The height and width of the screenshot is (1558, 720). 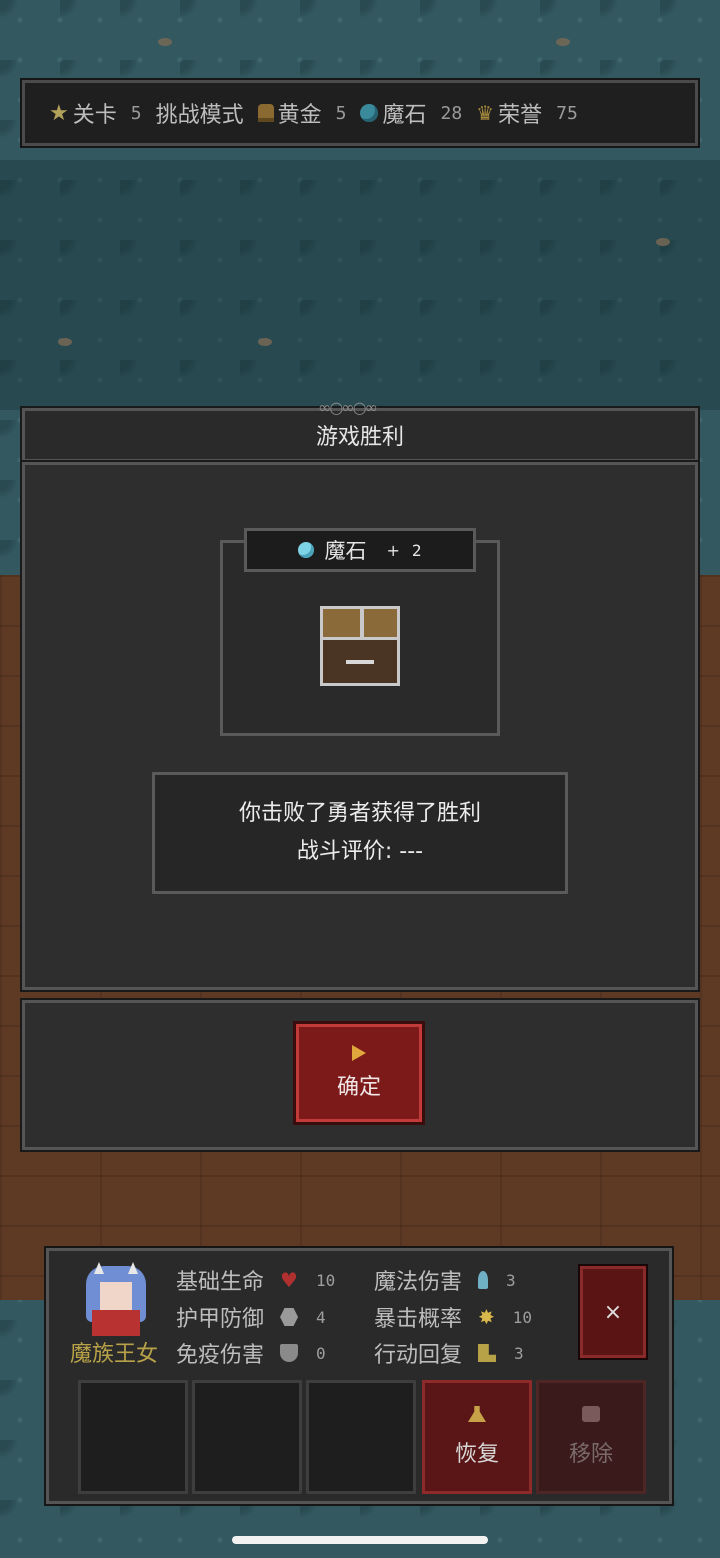 What do you see at coordinates (94, 115) in the screenshot?
I see `level-label: 关卡` at bounding box center [94, 115].